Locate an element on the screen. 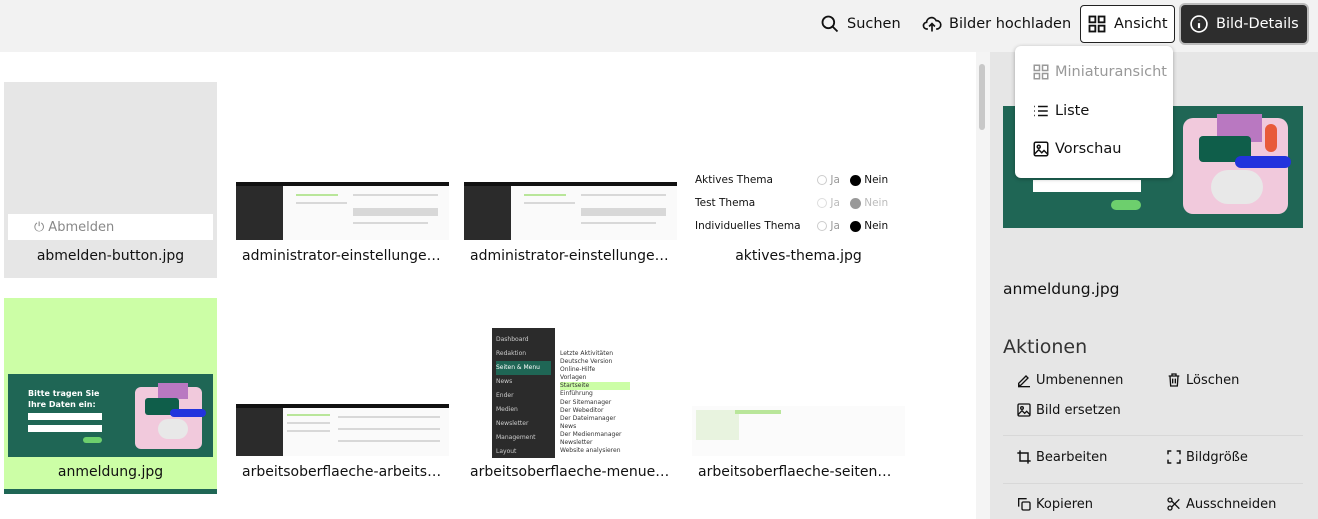  details-label: Bild-Details is located at coordinates (1257, 24).